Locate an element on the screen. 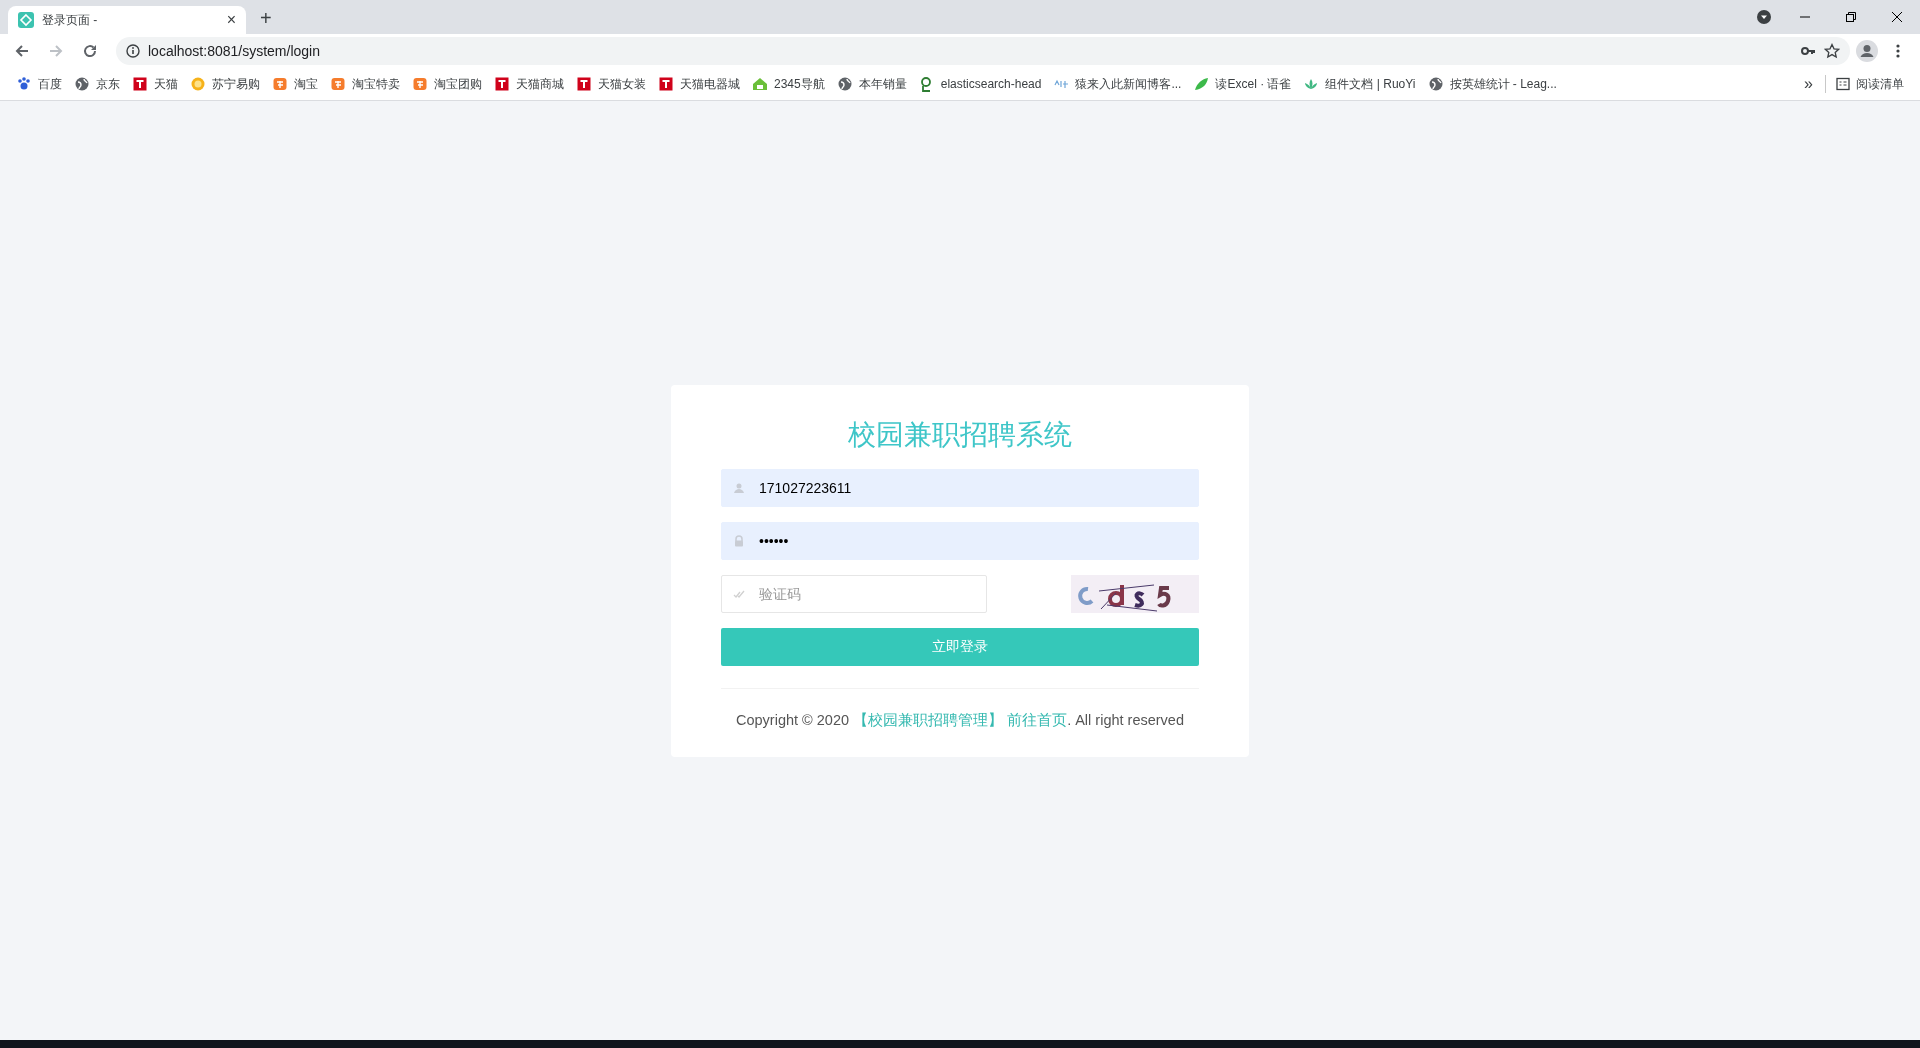 The image size is (1920, 1048). captcha-field: 验证码 is located at coordinates (854, 594).